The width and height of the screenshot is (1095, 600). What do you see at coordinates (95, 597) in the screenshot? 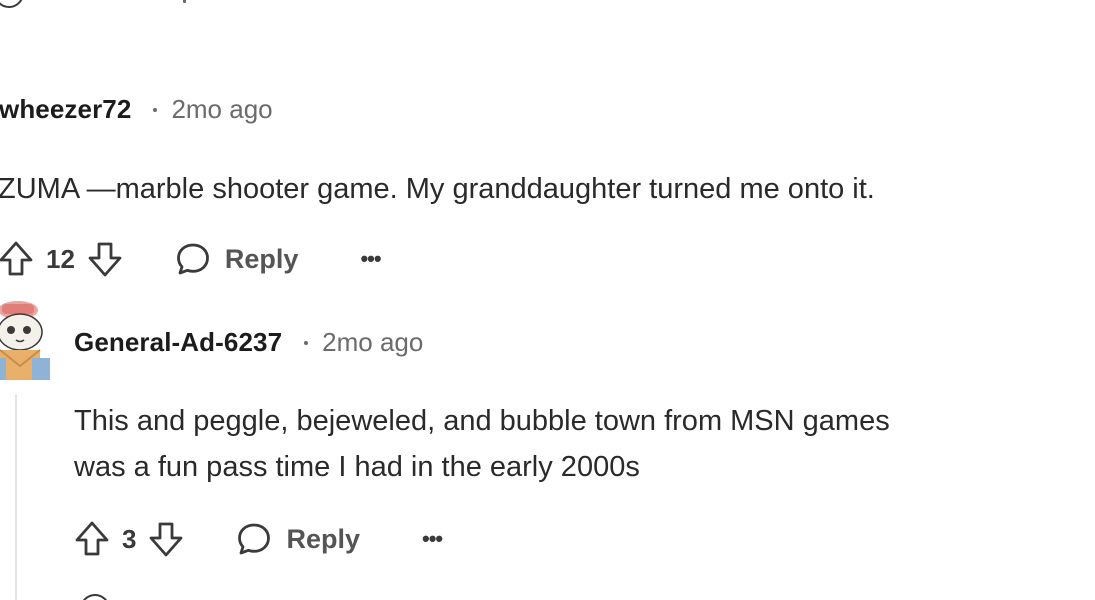
I see `partial-avatar-icon` at bounding box center [95, 597].